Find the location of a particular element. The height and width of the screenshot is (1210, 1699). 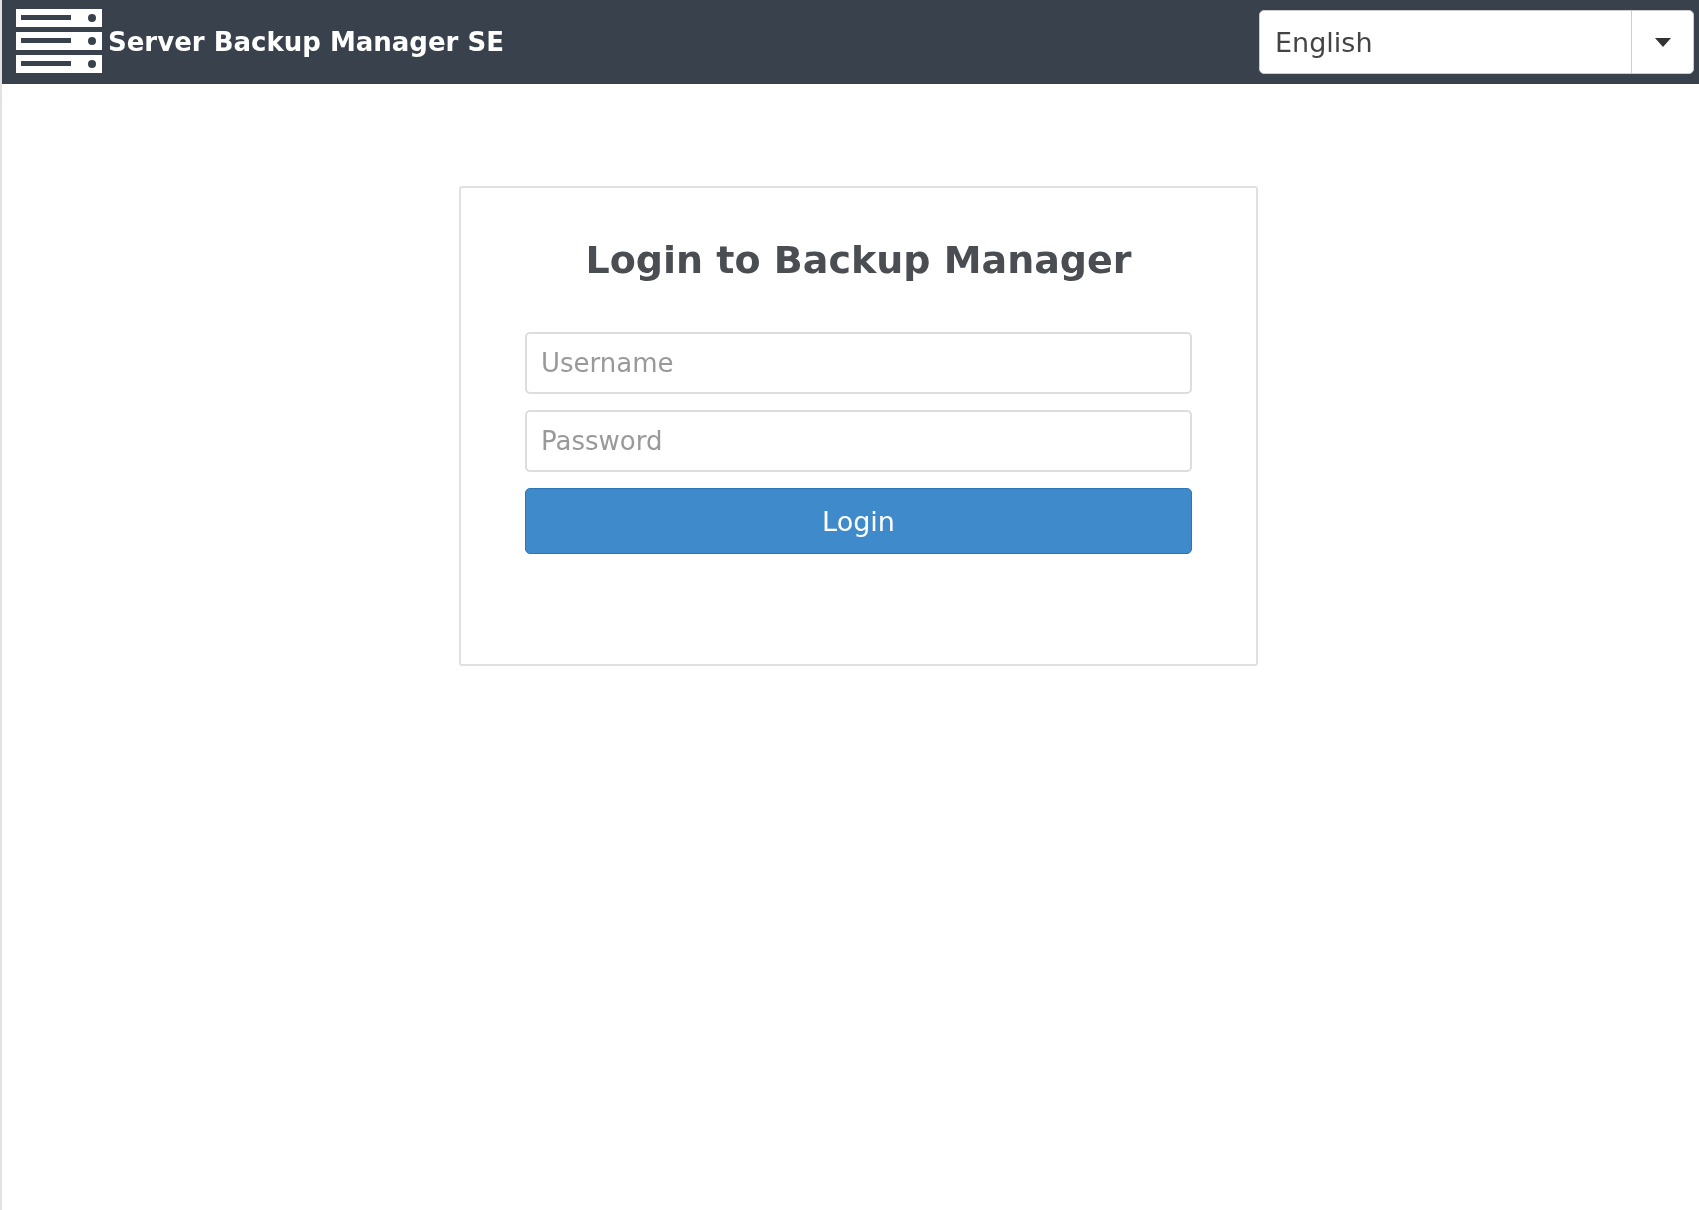

input-field: Username is located at coordinates (858, 363).